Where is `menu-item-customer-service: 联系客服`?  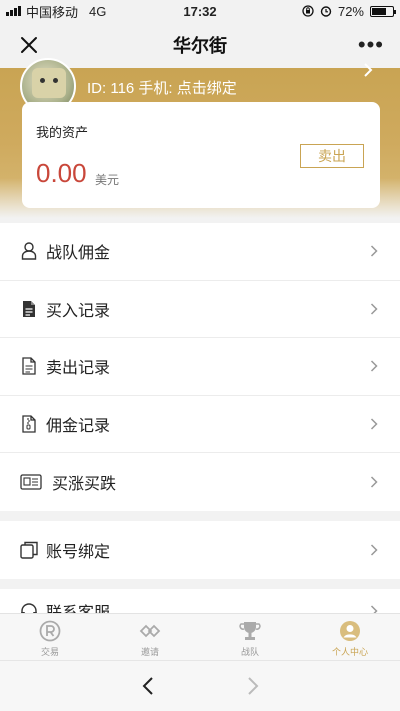 menu-item-customer-service: 联系客服 is located at coordinates (200, 601).